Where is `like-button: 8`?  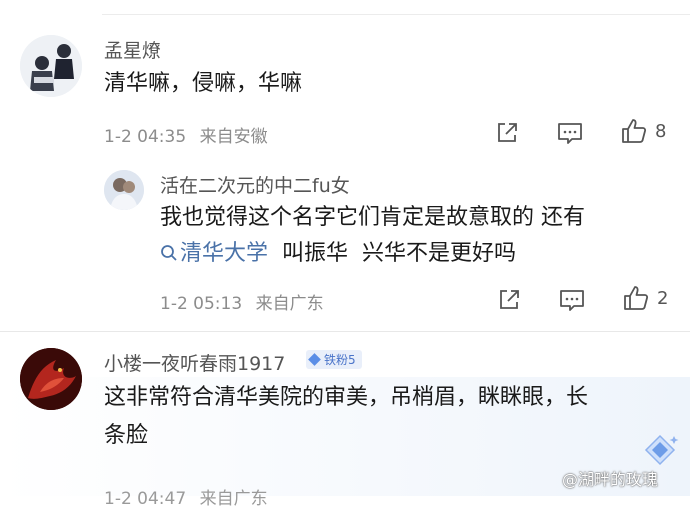 like-button: 8 is located at coordinates (643, 131).